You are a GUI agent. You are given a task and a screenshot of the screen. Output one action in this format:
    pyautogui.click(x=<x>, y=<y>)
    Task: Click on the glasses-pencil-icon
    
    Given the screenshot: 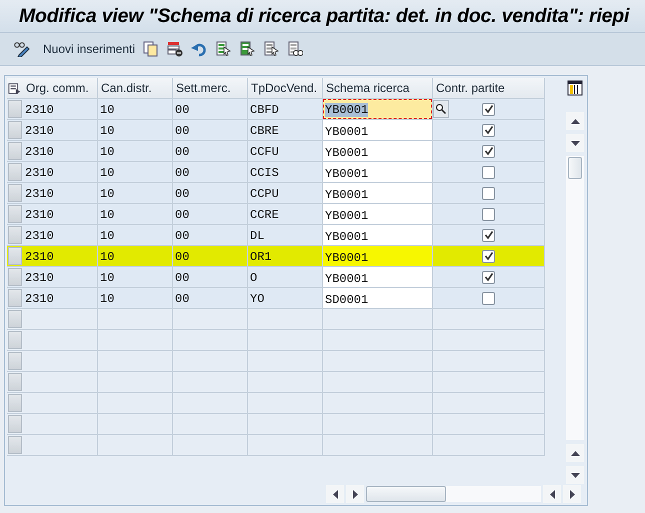 What is the action you would take?
    pyautogui.click(x=22, y=49)
    